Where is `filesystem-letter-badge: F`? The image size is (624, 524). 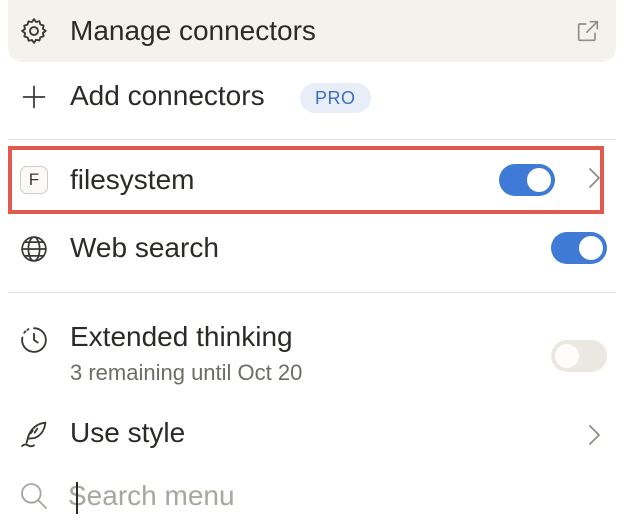 filesystem-letter-badge: F is located at coordinates (34, 180).